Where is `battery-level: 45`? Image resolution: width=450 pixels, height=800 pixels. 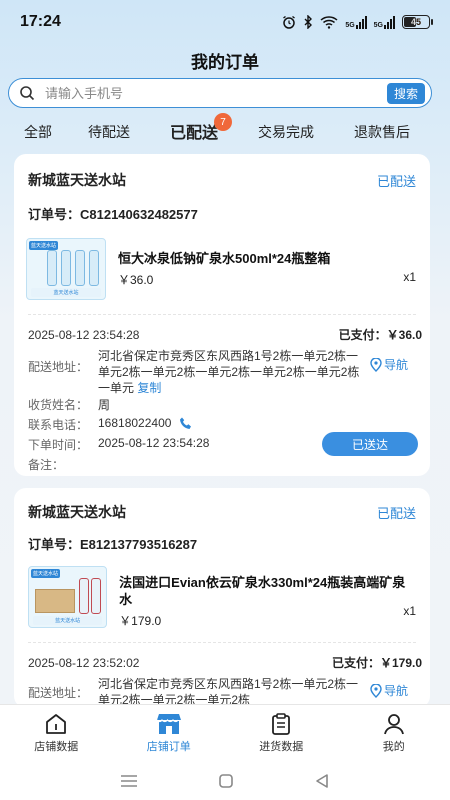
battery-level: 45 is located at coordinates (415, 22).